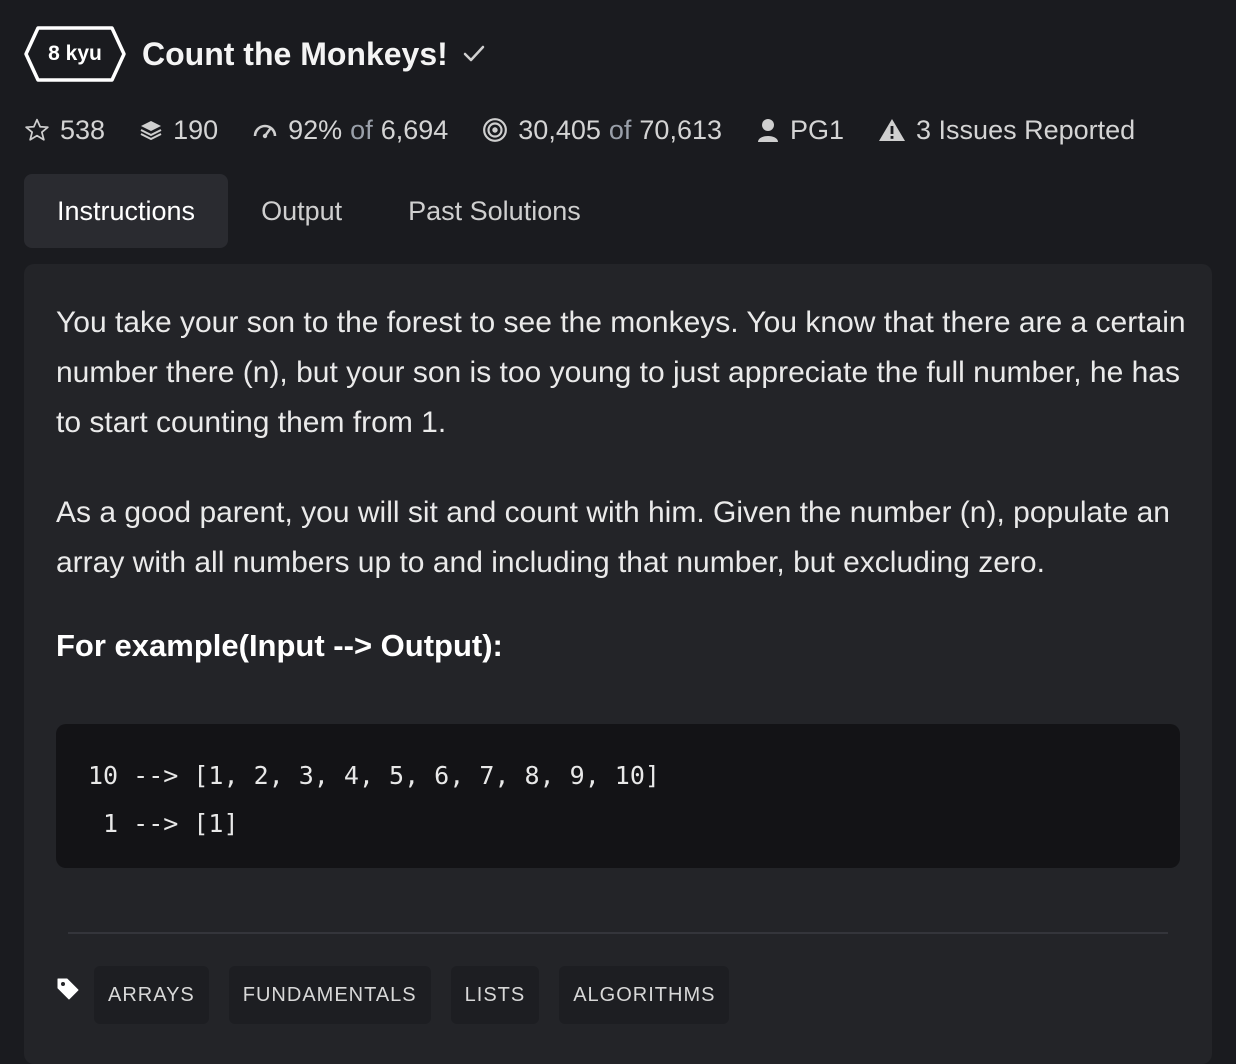 This screenshot has width=1236, height=1064. I want to click on completed-count: 30,405, so click(559, 129).